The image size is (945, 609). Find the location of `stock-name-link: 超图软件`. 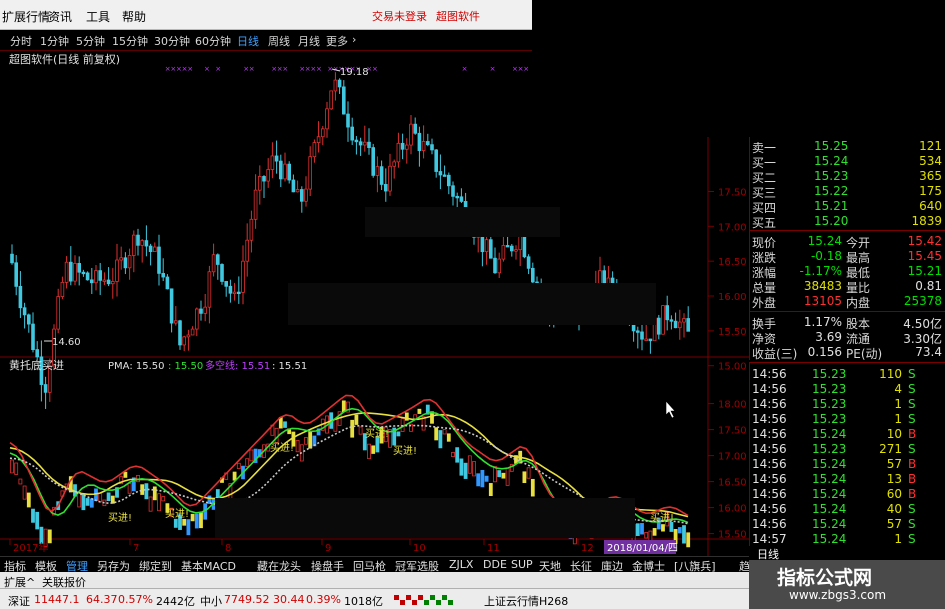

stock-name-link: 超图软件 is located at coordinates (458, 16).